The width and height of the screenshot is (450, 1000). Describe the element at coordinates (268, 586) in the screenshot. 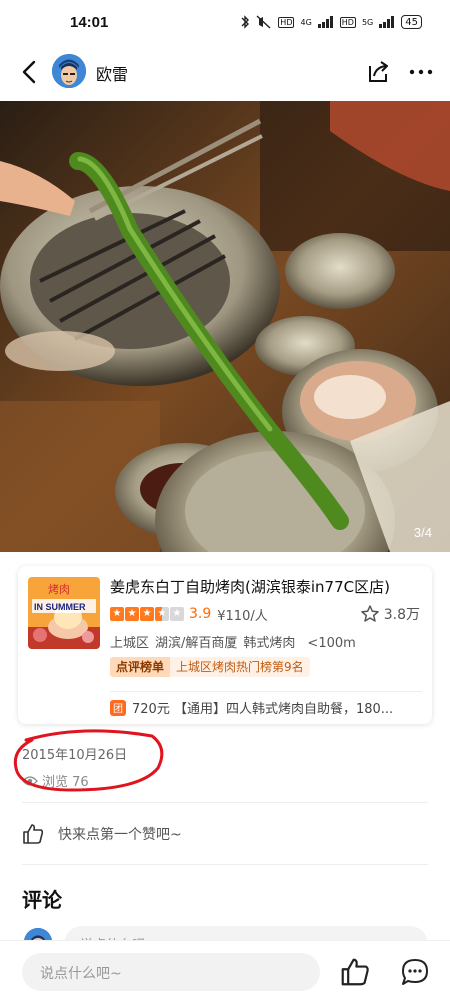

I see `shop-name: 姜虎东白丁自助烤肉(湖滨银泰in77C区店)` at that location.